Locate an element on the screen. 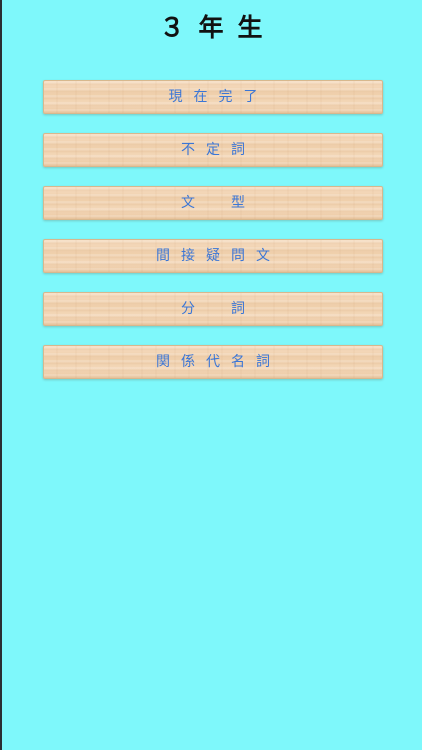 The width and height of the screenshot is (422, 750). menu-button-relative-pronouns: 関係代名詞 is located at coordinates (213, 362).